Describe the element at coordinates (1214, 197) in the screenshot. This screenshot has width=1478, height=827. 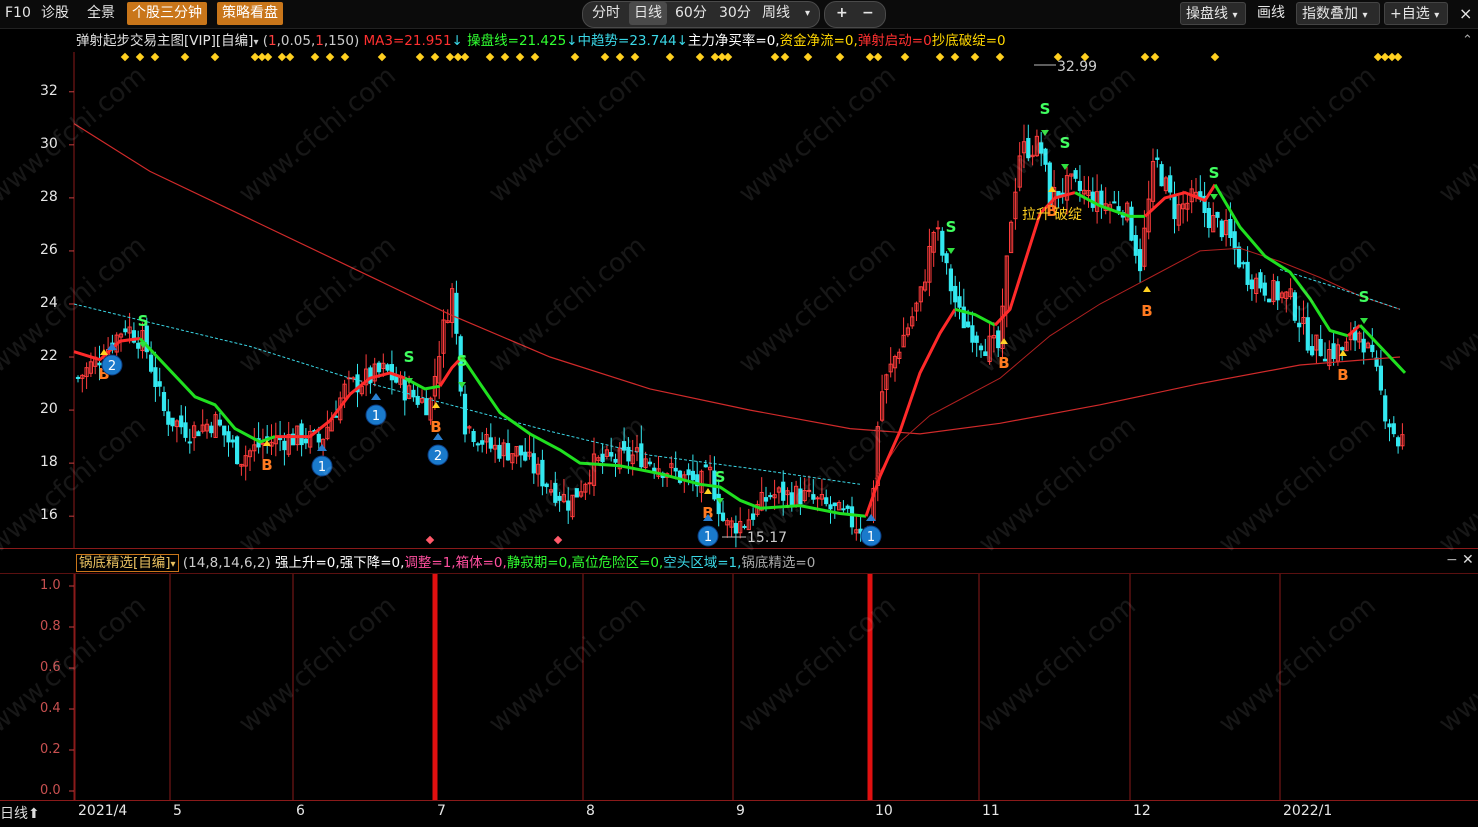
I see `sell-arrow-icon` at that location.